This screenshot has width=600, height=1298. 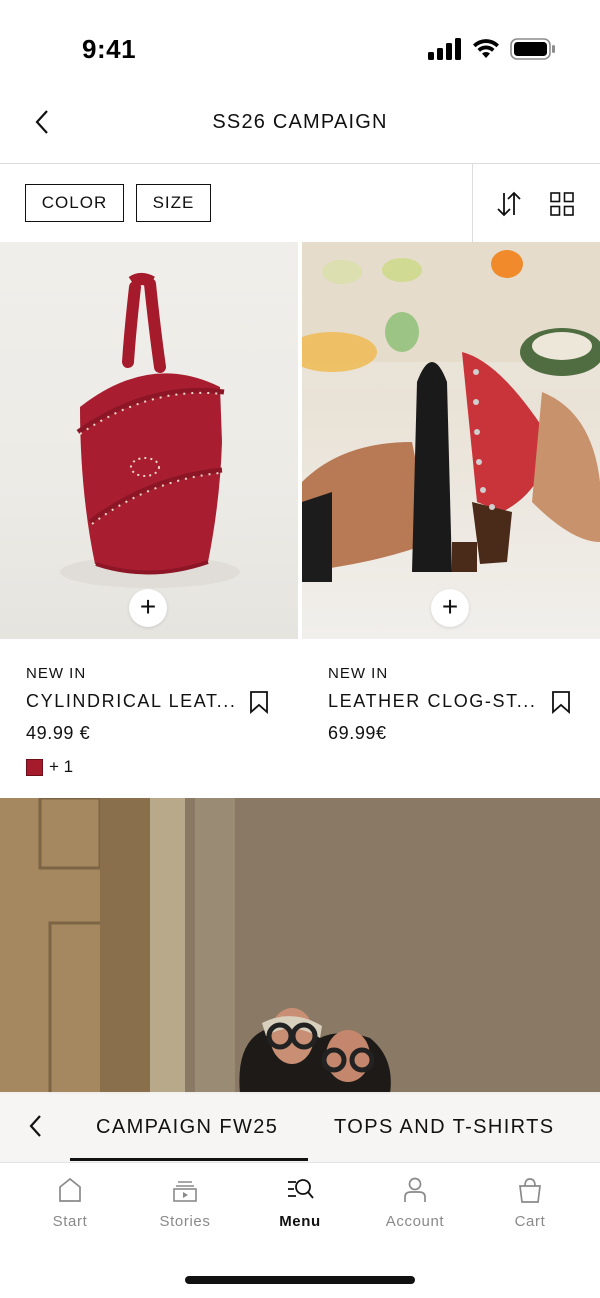 I want to click on product-price: 49.99 €, so click(x=58, y=733).